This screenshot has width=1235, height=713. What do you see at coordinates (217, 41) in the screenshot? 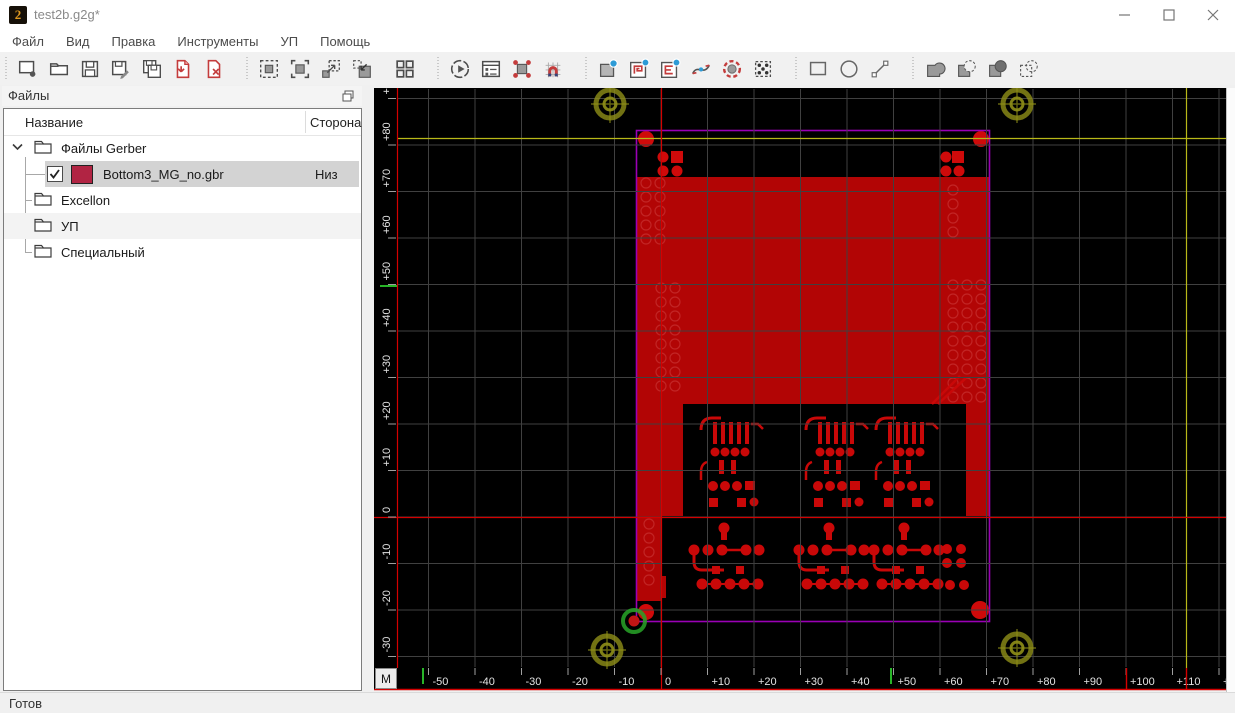
I see `menu-tools: Инструменты` at bounding box center [217, 41].